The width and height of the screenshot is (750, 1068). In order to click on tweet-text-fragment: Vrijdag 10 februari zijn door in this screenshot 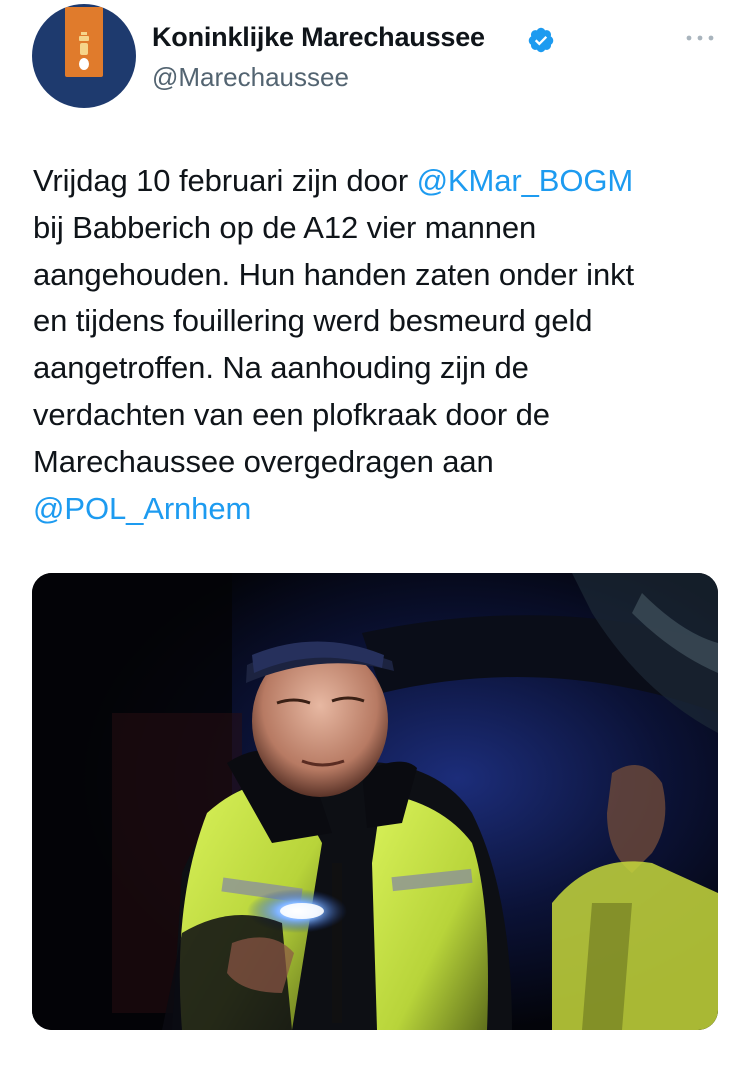, I will do `click(225, 180)`.